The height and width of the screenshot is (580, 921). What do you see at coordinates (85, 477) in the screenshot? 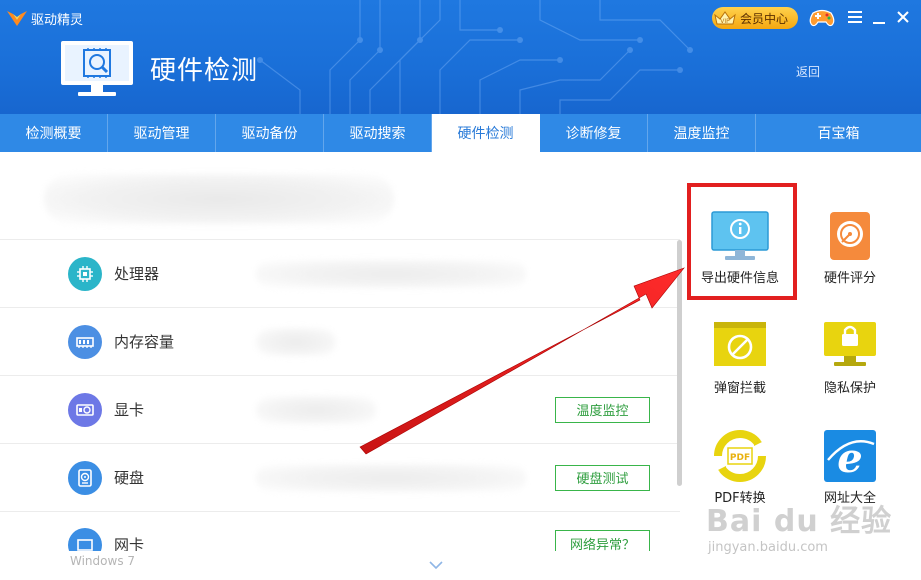
I see `disk-icon` at bounding box center [85, 477].